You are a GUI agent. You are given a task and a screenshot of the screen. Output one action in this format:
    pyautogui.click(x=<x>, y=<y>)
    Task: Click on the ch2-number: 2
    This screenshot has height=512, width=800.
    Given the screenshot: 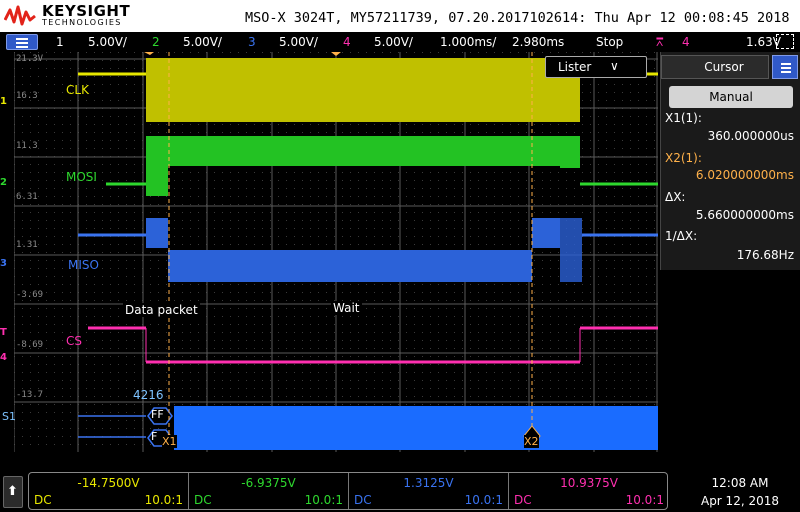 What is the action you would take?
    pyautogui.click(x=156, y=42)
    